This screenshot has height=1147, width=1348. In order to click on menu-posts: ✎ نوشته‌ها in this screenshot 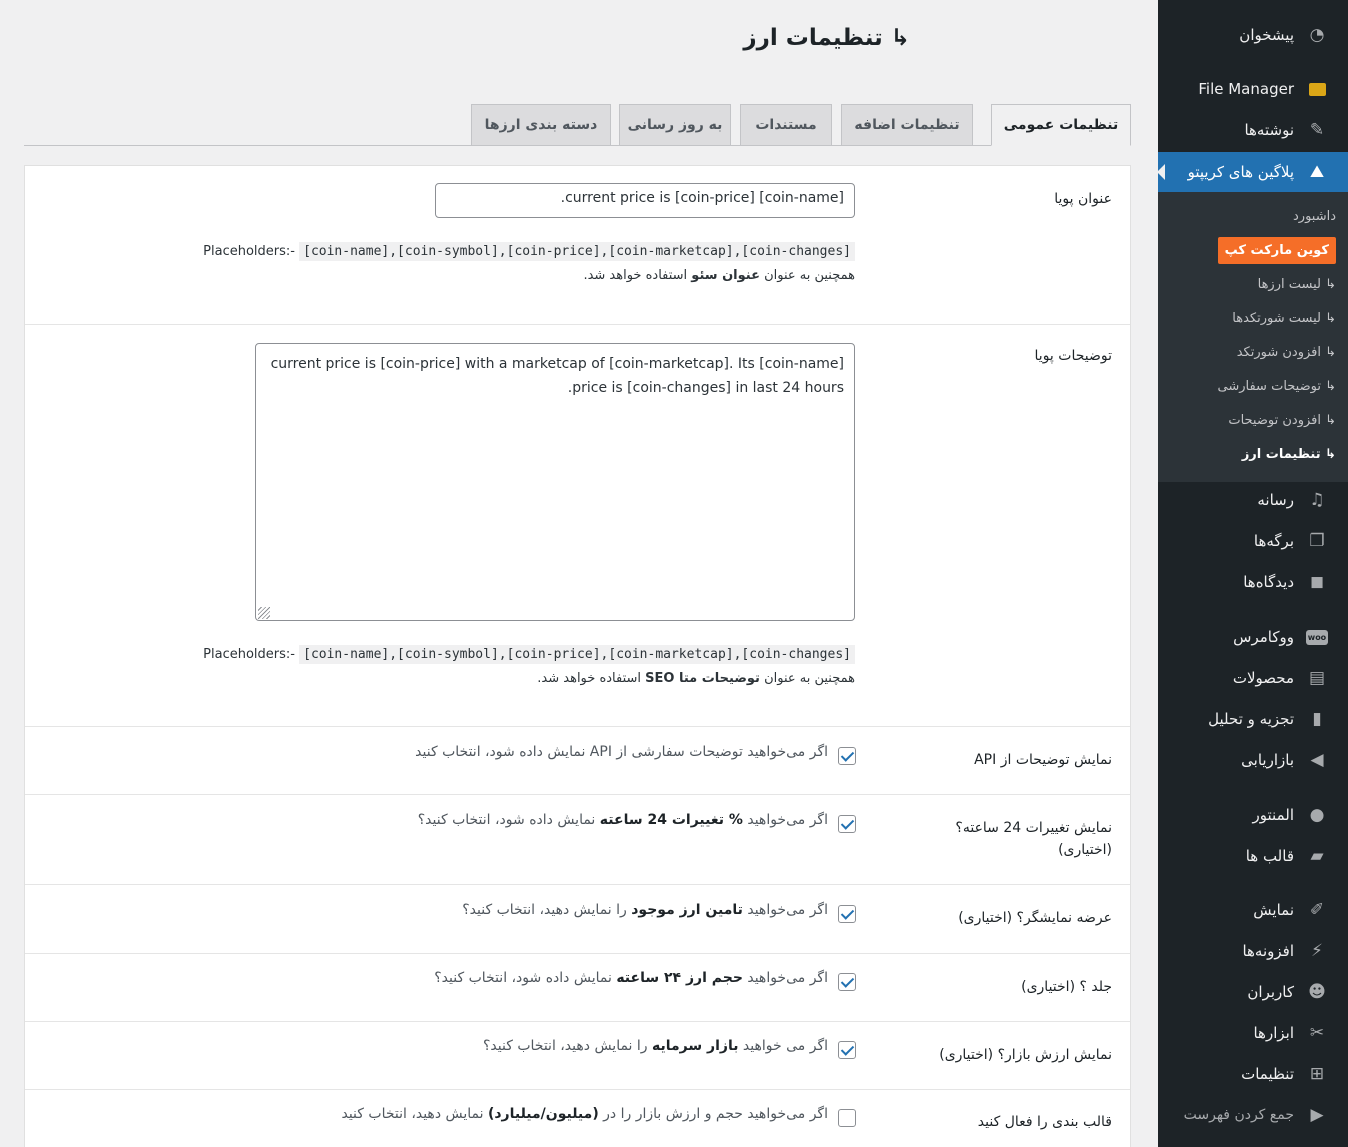, I will do `click(1253, 130)`.